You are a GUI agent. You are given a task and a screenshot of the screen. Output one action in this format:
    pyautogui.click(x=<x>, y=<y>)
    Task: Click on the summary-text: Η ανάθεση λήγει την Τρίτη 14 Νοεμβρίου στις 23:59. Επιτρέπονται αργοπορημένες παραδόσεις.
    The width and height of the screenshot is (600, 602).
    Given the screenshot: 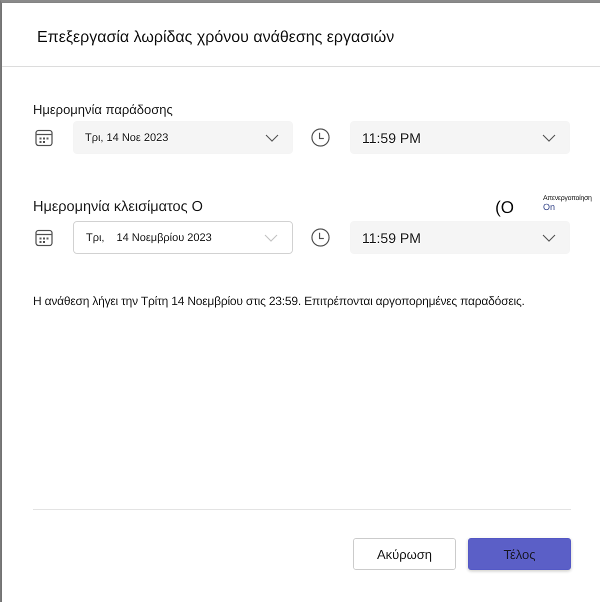 What is the action you would take?
    pyautogui.click(x=279, y=301)
    